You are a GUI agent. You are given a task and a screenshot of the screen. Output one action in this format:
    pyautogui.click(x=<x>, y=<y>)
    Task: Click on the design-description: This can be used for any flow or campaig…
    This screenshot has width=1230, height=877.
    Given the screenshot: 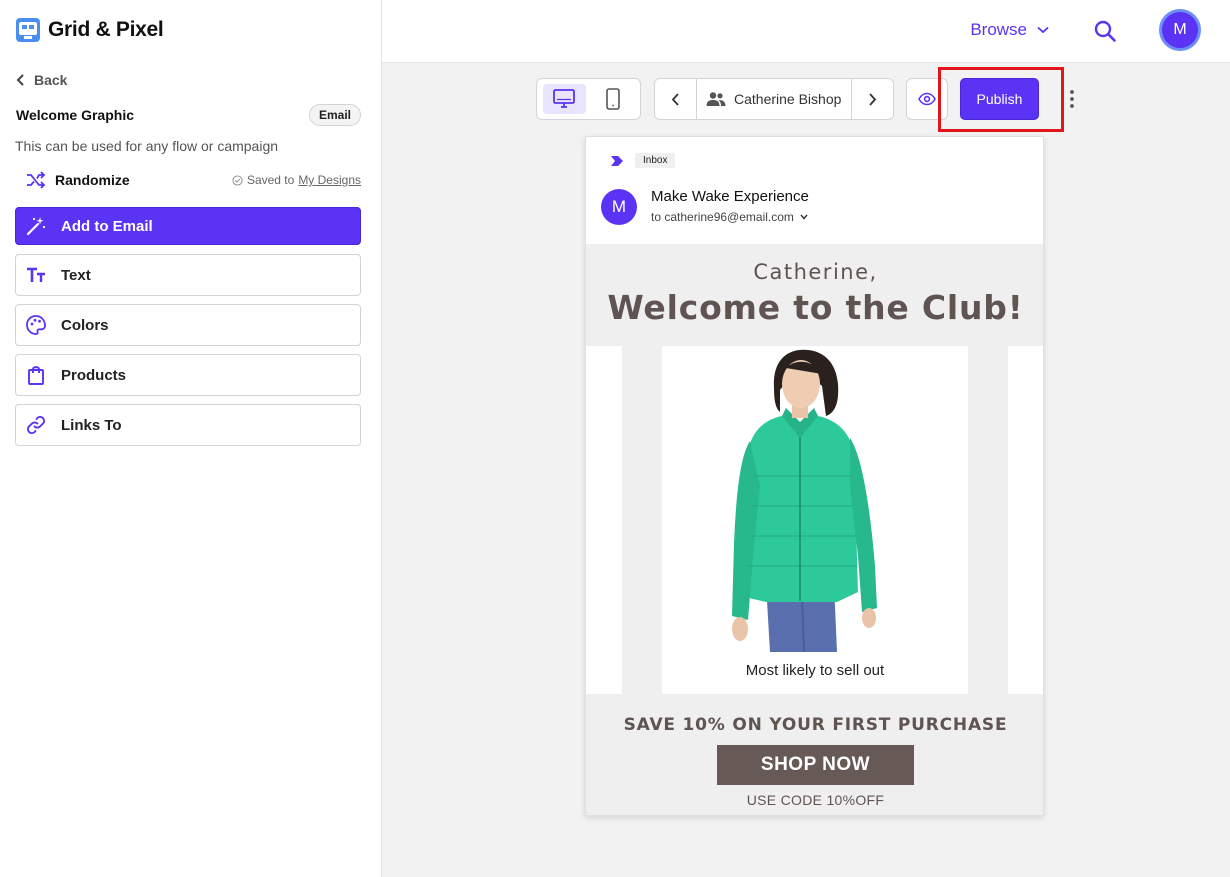 What is the action you would take?
    pyautogui.click(x=147, y=146)
    